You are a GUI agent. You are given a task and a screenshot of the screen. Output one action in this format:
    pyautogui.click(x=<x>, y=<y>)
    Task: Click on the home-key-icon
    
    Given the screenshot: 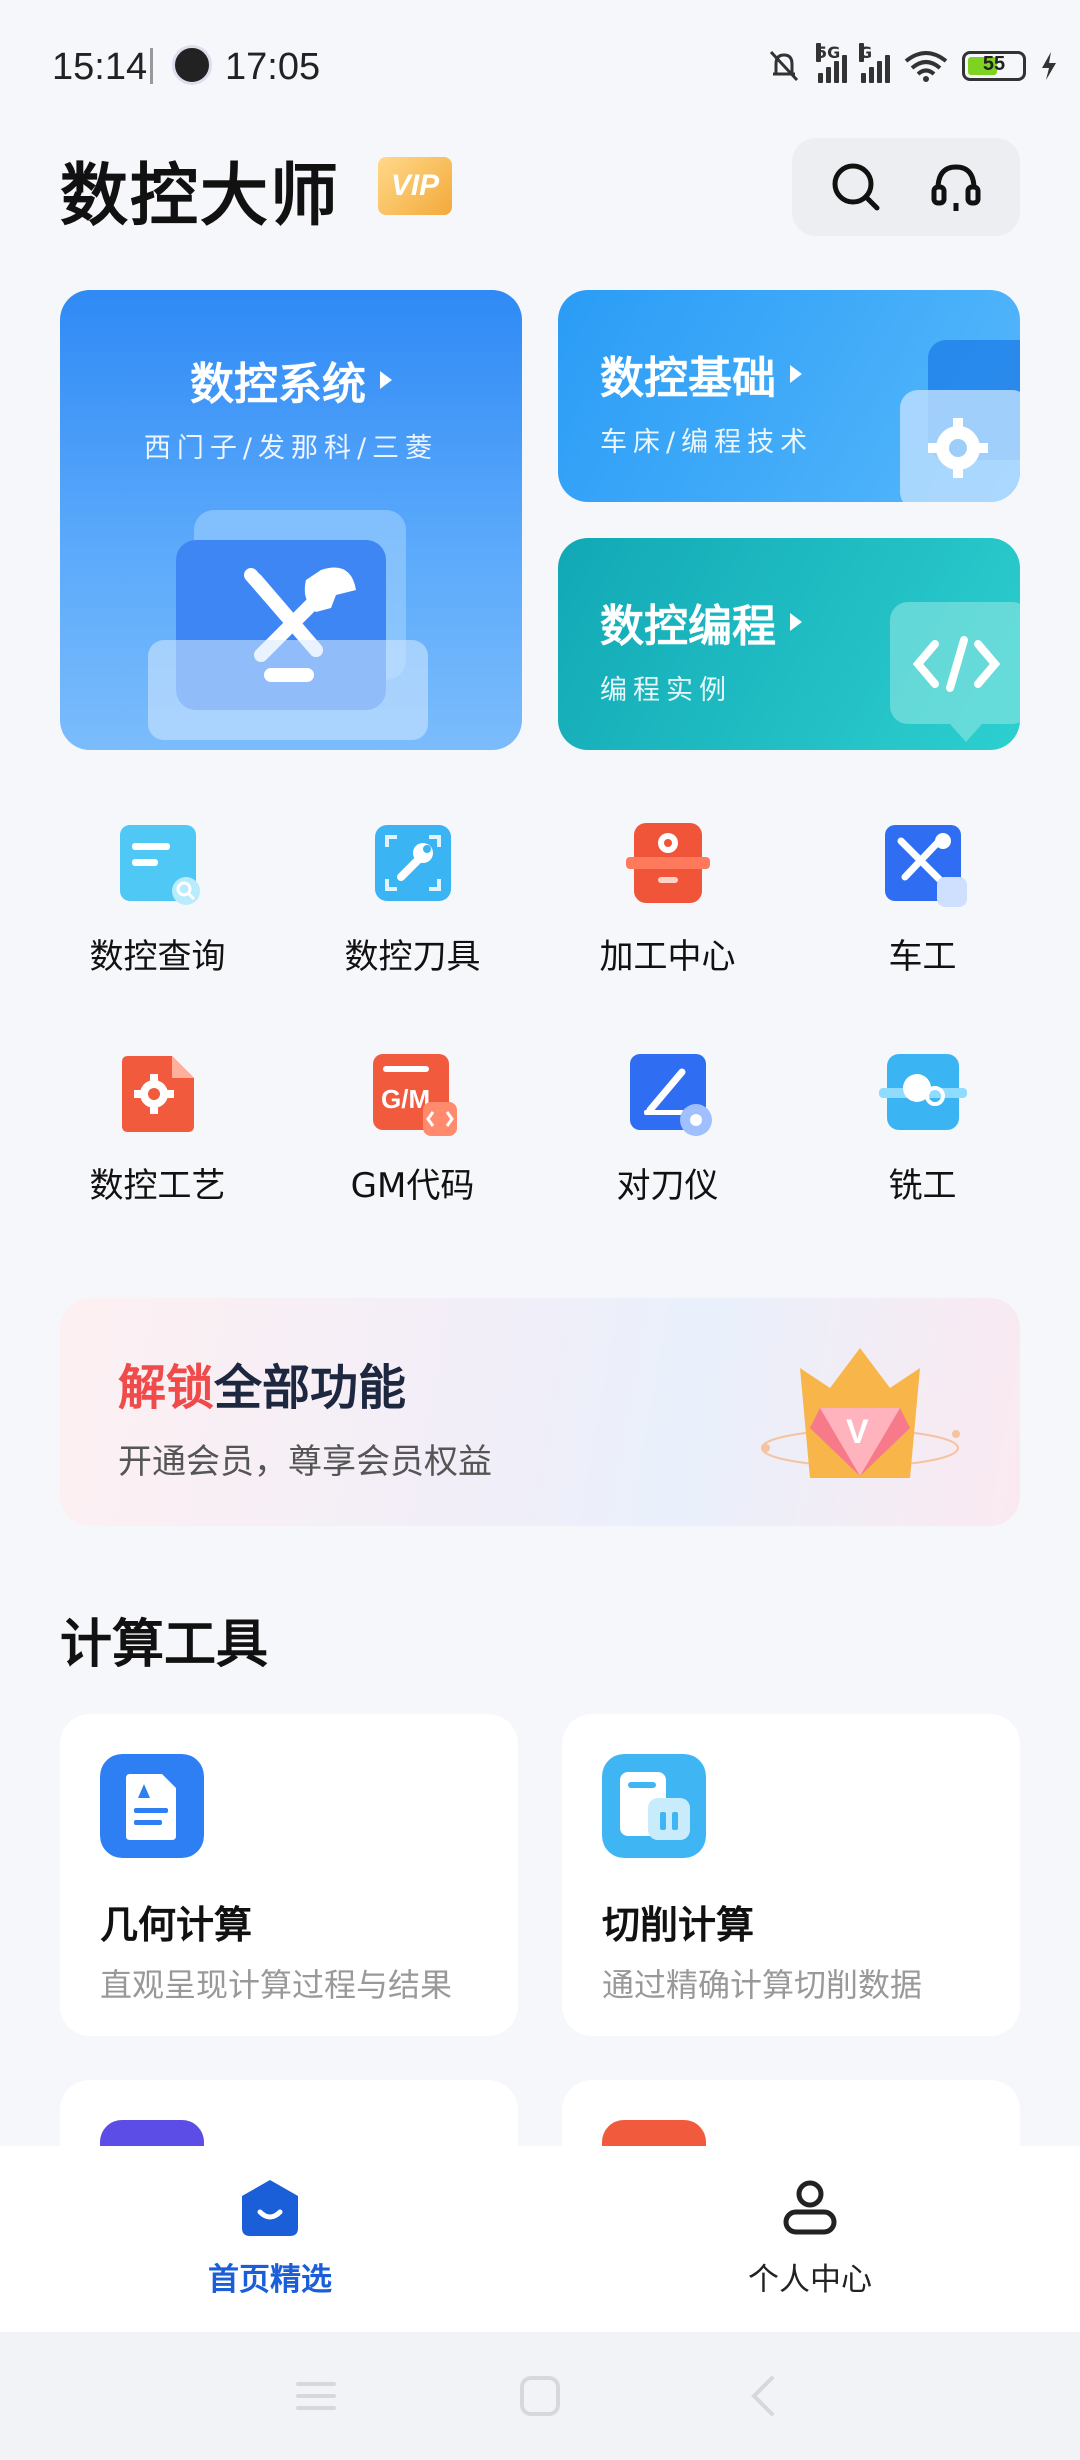 What is the action you would take?
    pyautogui.click(x=540, y=2396)
    